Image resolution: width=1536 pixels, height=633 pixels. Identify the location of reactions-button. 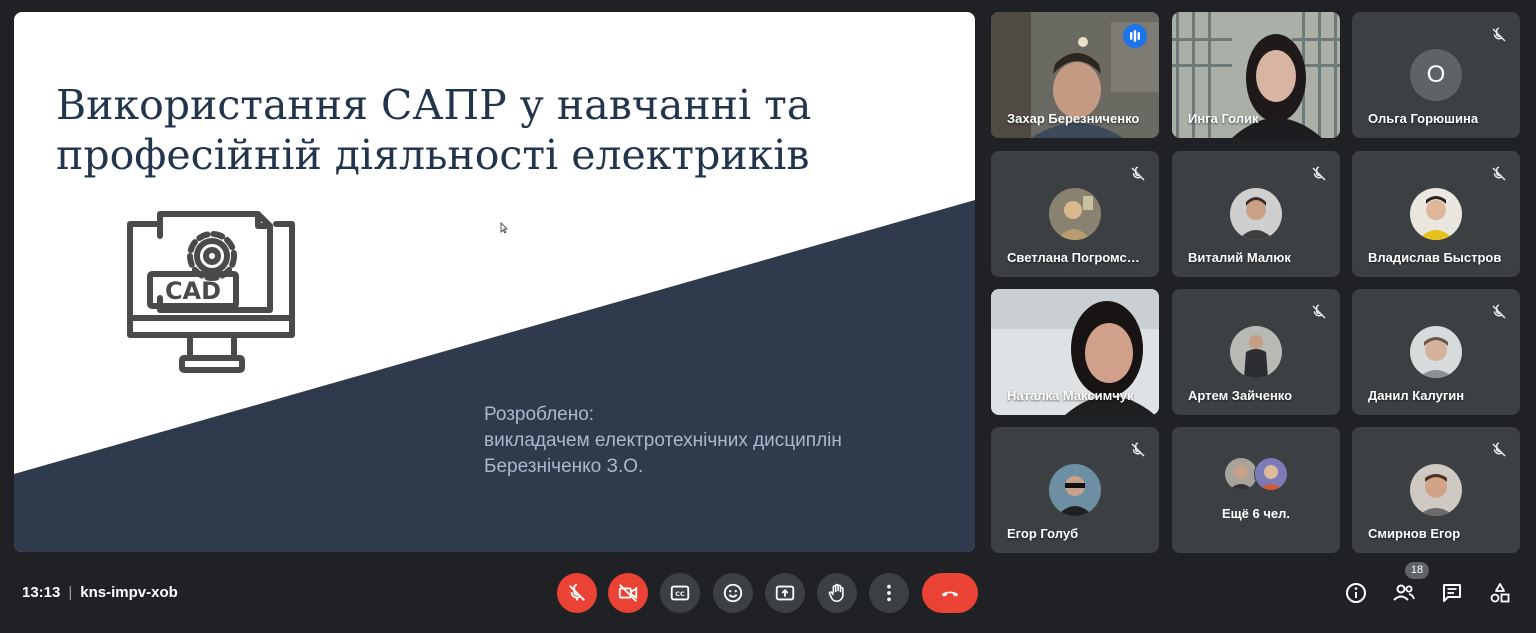
(733, 593).